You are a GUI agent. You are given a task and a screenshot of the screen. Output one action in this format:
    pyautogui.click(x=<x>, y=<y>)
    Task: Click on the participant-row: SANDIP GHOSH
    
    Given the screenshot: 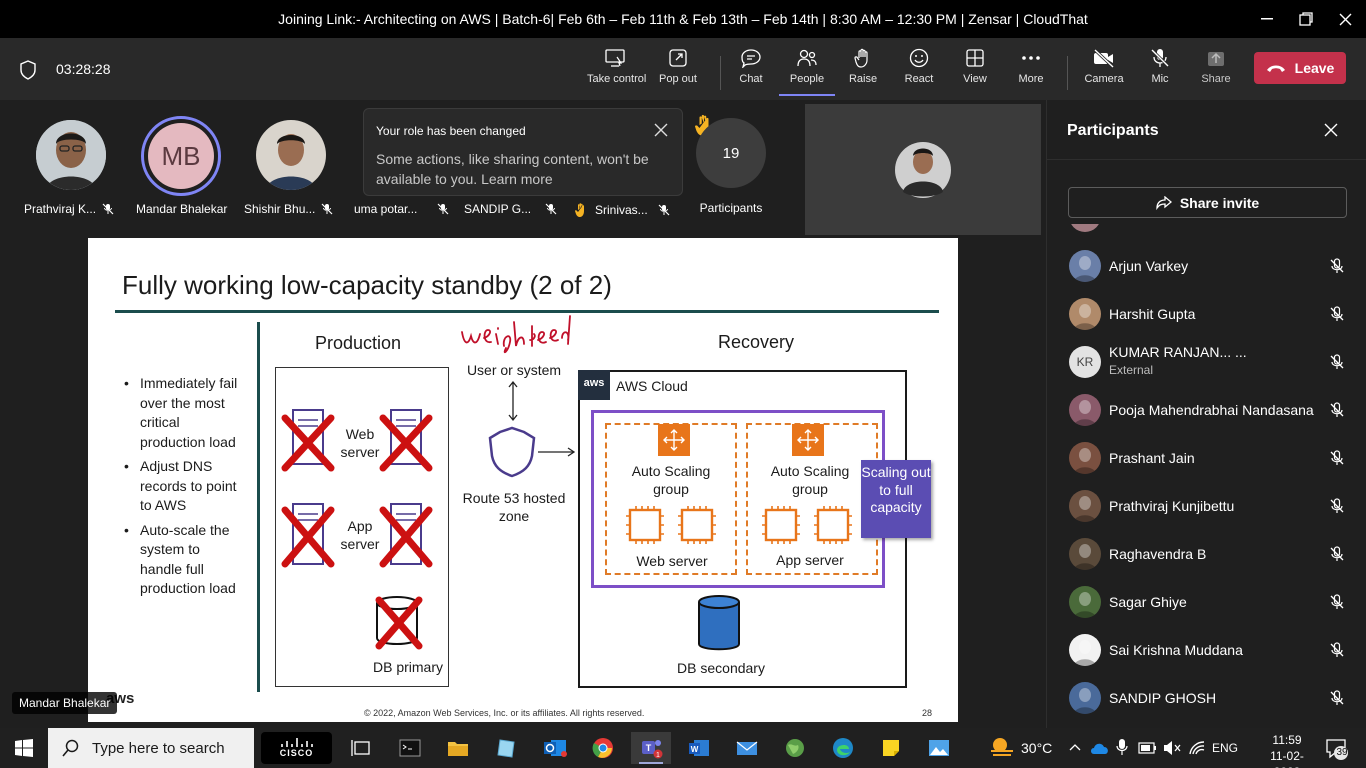 What is the action you would take?
    pyautogui.click(x=1206, y=698)
    